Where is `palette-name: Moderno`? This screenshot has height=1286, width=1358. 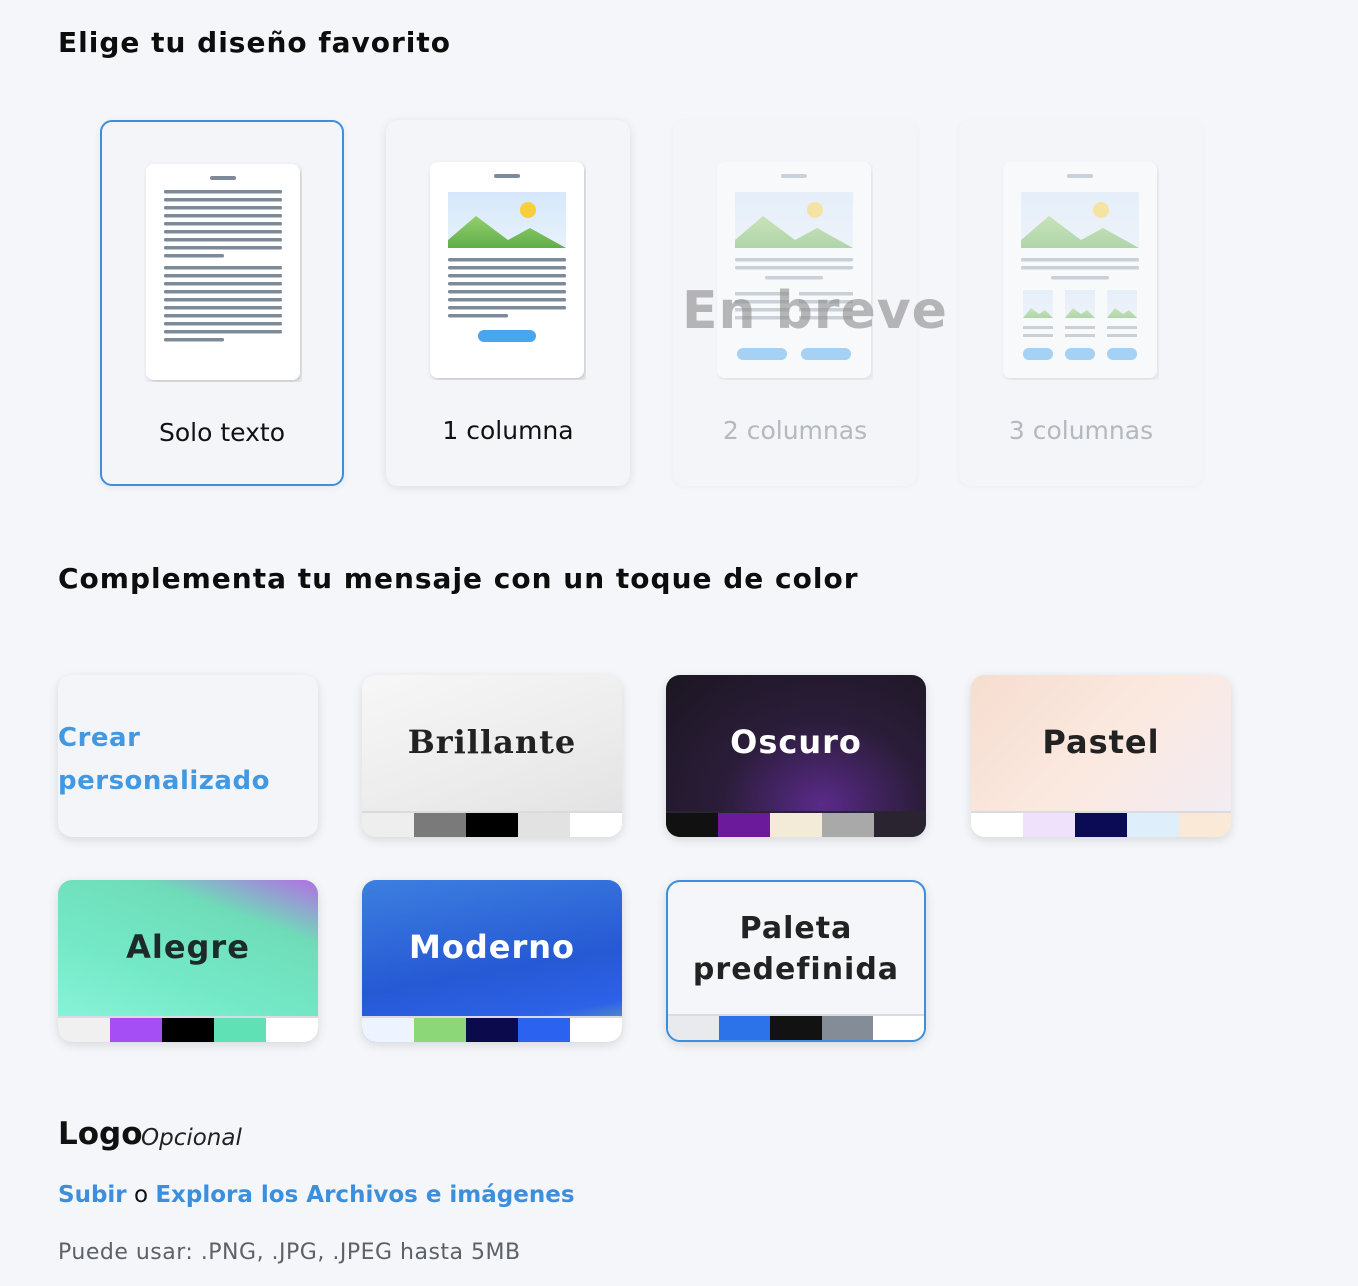 palette-name: Moderno is located at coordinates (492, 947).